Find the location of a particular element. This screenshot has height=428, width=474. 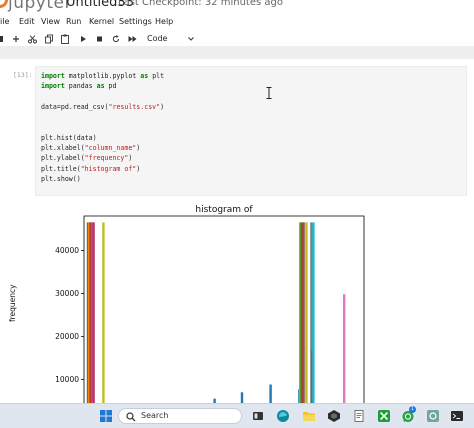

code-token: plt.show() is located at coordinates (61, 178).